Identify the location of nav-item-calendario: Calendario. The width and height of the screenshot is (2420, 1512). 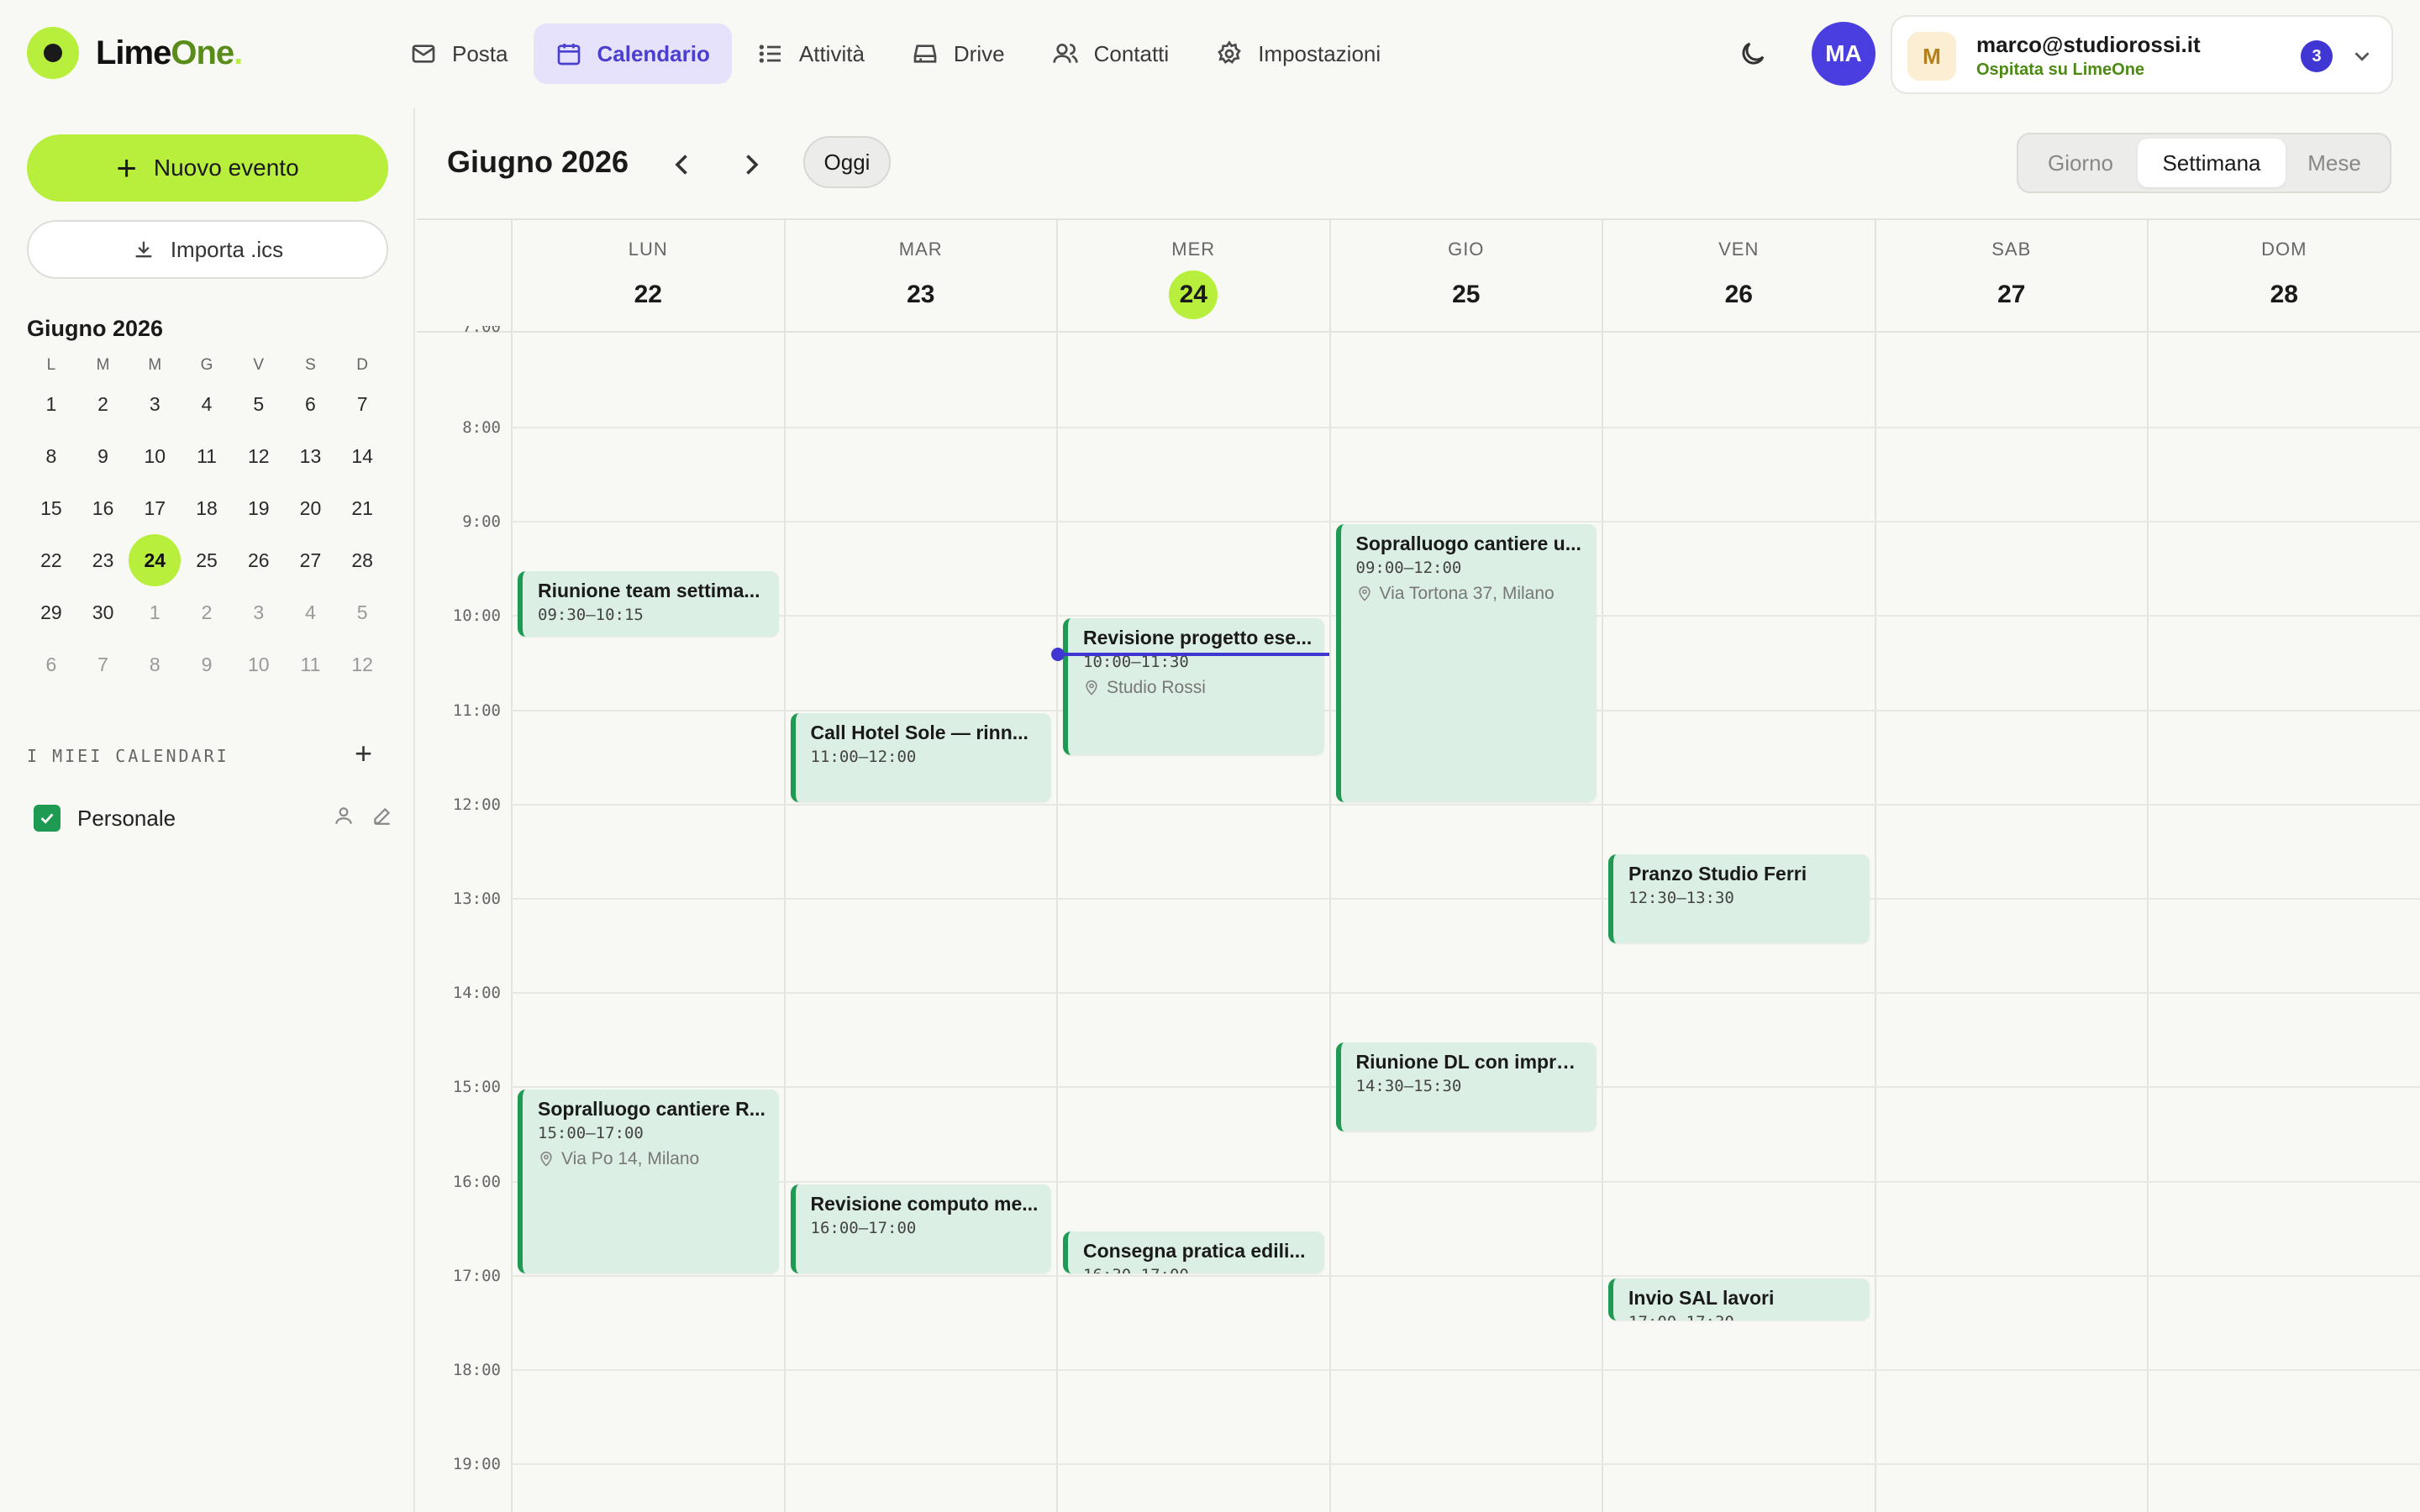
(632, 54).